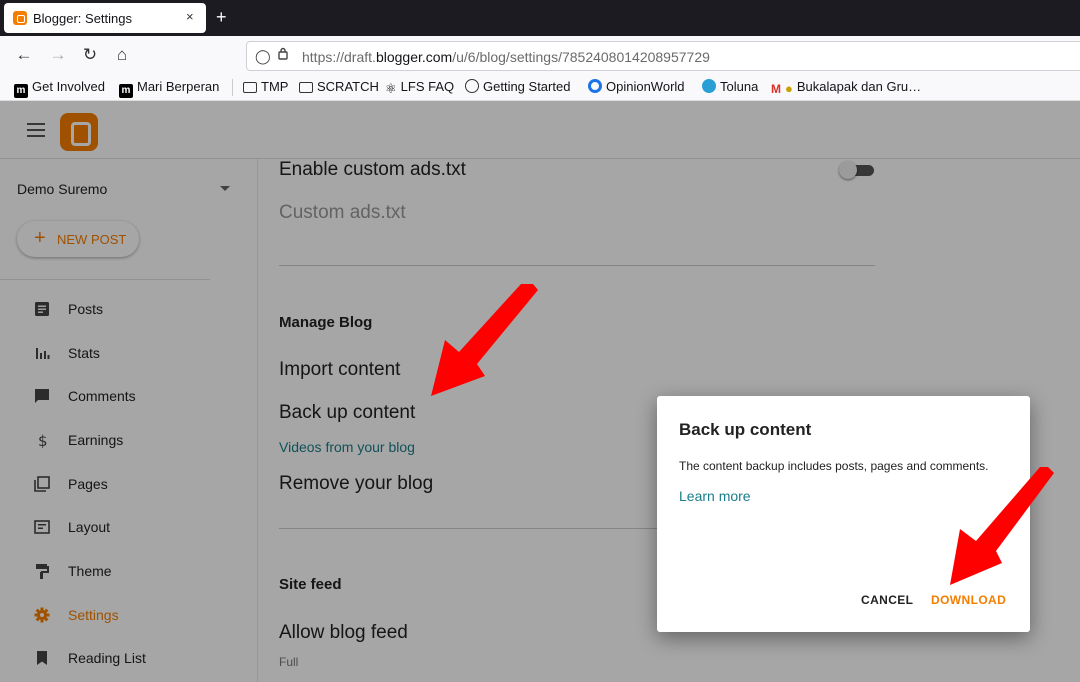 The width and height of the screenshot is (1080, 682). Describe the element at coordinates (391, 88) in the screenshot. I see `lfs-icon: ⚛` at that location.